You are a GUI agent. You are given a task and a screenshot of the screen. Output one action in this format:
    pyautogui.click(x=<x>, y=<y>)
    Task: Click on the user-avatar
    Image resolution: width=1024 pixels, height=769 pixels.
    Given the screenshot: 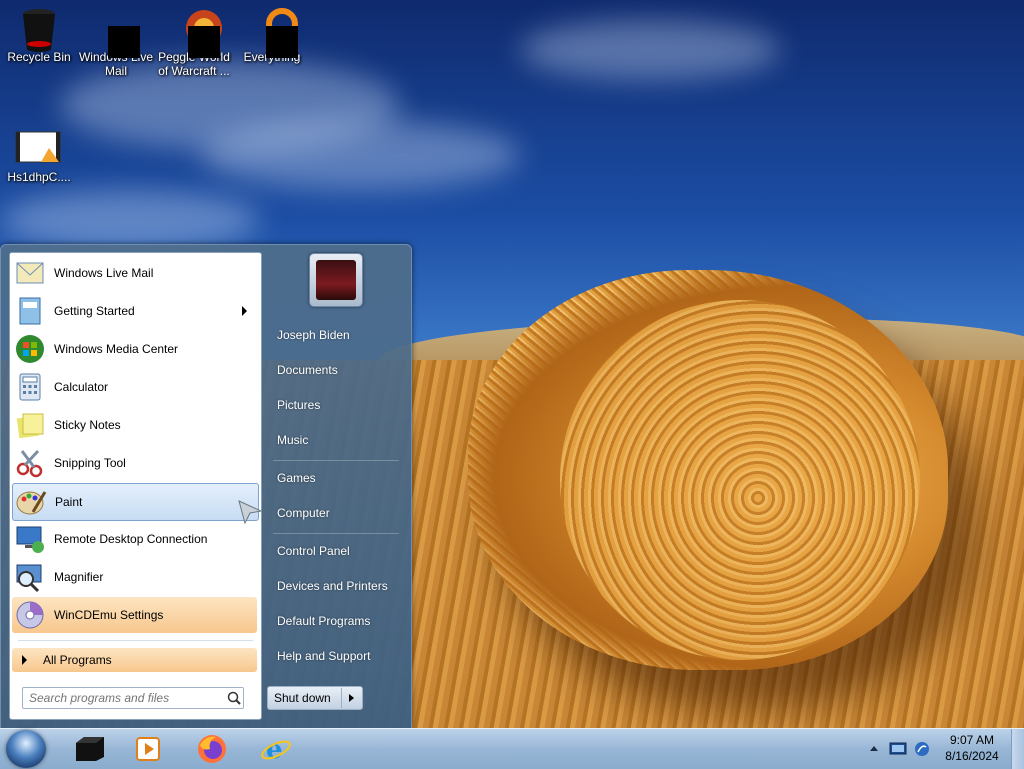 What is the action you would take?
    pyautogui.click(x=336, y=280)
    